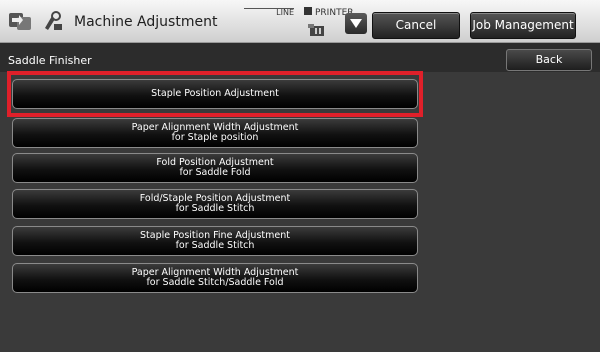 The image size is (600, 352). Describe the element at coordinates (416, 25) in the screenshot. I see `cancel-button: Cancel` at that location.